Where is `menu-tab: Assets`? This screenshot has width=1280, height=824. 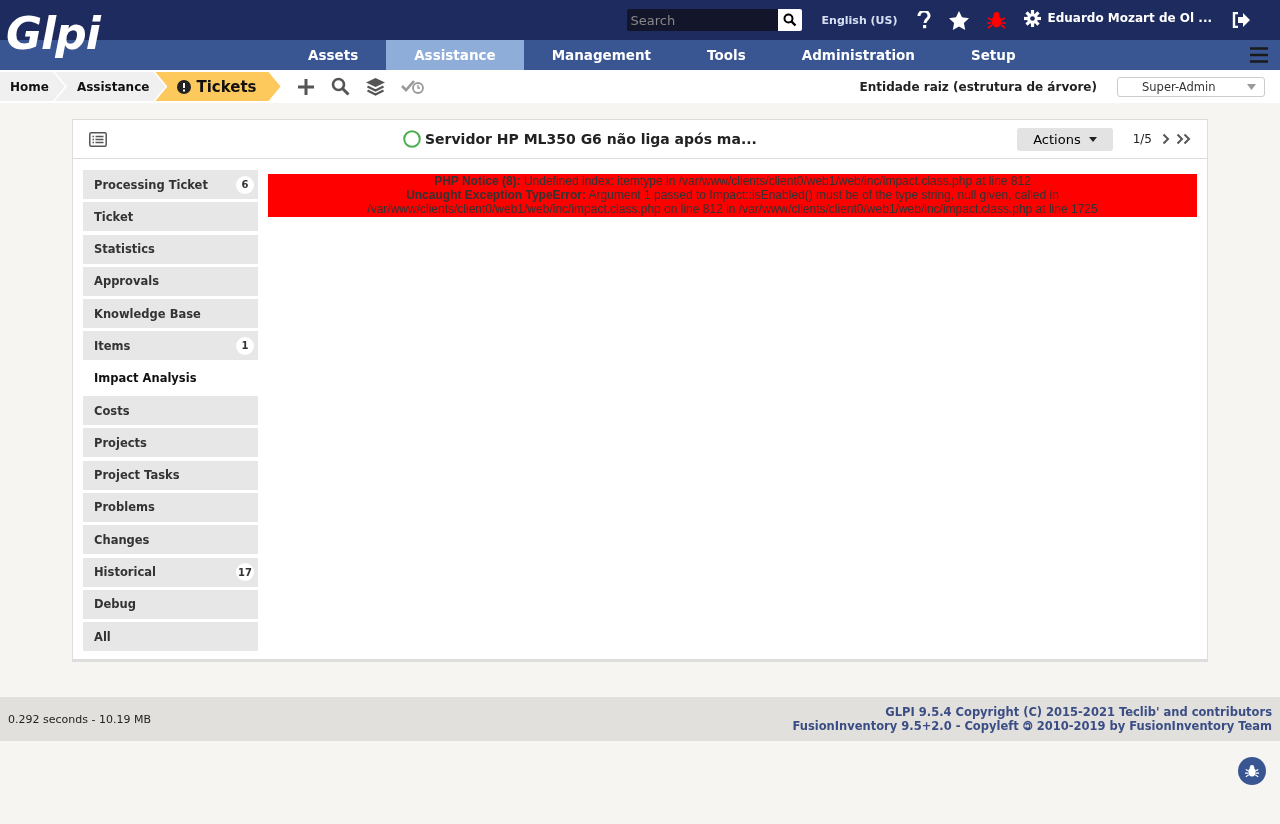 menu-tab: Assets is located at coordinates (333, 55).